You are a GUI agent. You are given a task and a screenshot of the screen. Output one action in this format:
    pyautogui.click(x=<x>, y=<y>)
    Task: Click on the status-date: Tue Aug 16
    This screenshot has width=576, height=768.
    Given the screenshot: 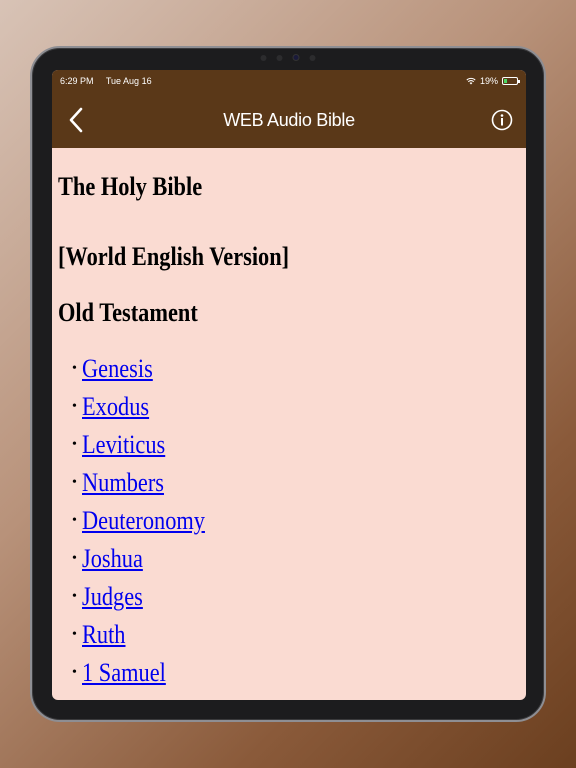 What is the action you would take?
    pyautogui.click(x=128, y=81)
    